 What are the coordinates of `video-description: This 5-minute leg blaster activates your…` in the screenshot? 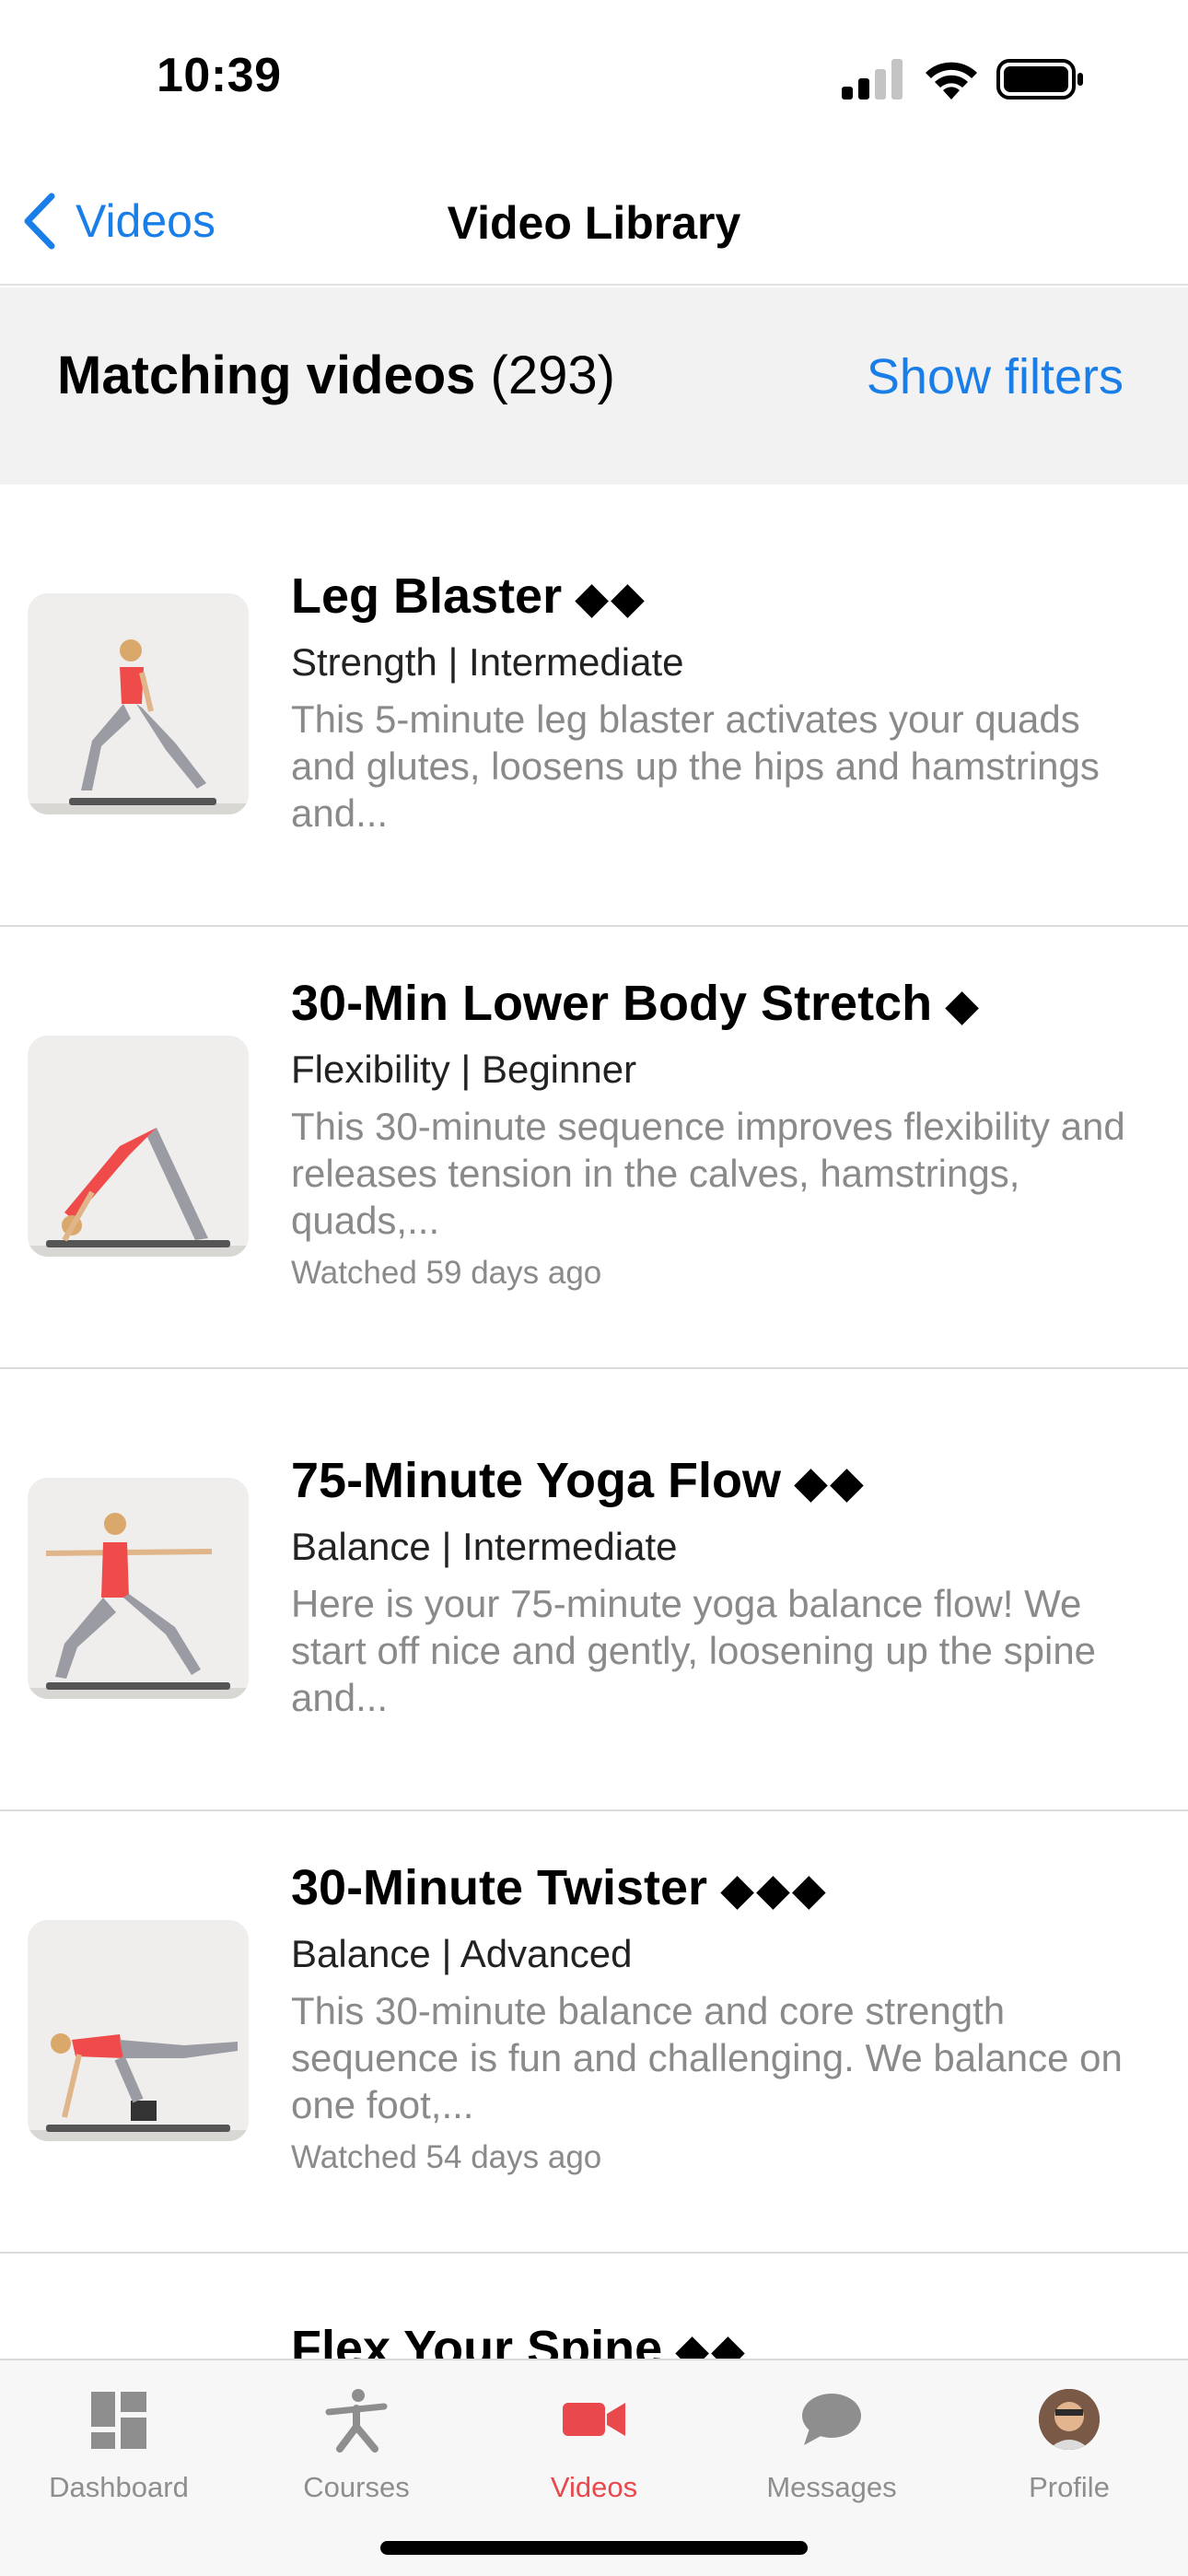 It's located at (695, 766).